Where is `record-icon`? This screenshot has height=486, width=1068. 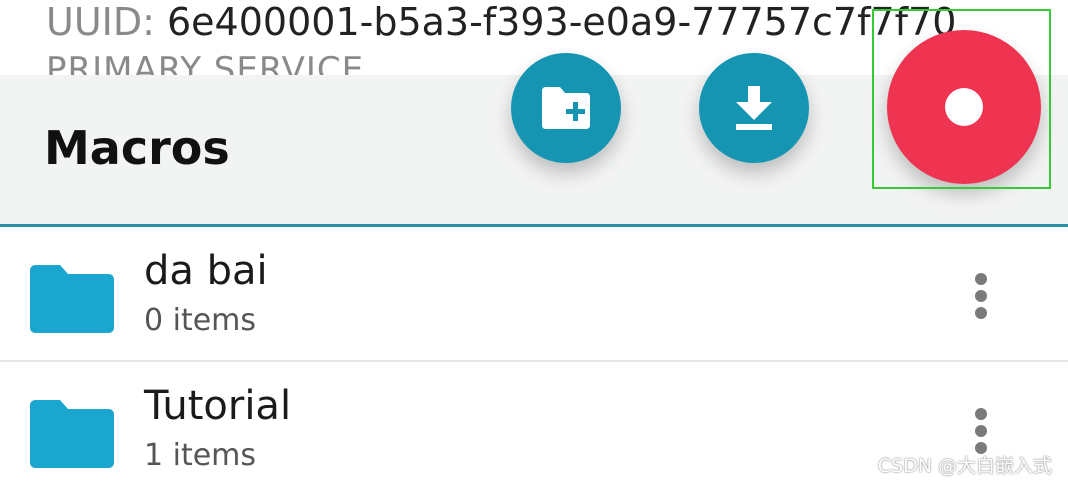 record-icon is located at coordinates (964, 107).